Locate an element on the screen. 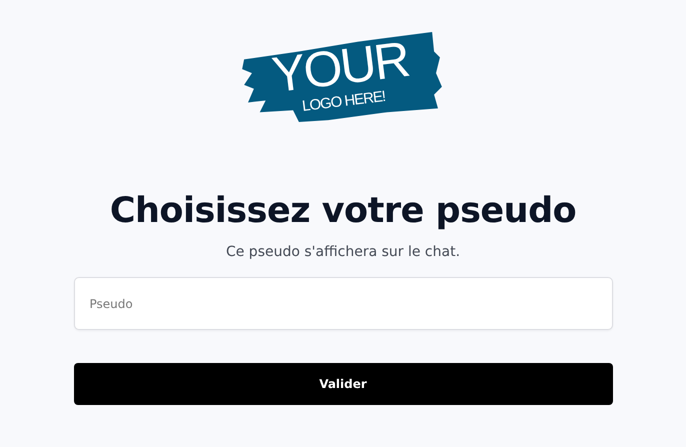  description-text: Ce pseudo s'affichera sur le chat. is located at coordinates (343, 252).